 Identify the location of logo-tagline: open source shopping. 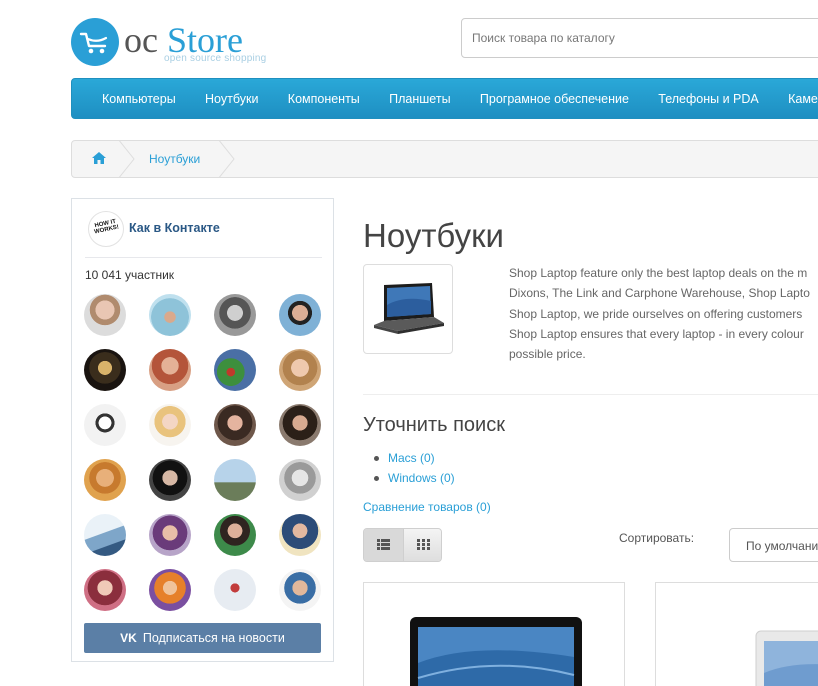
(215, 58).